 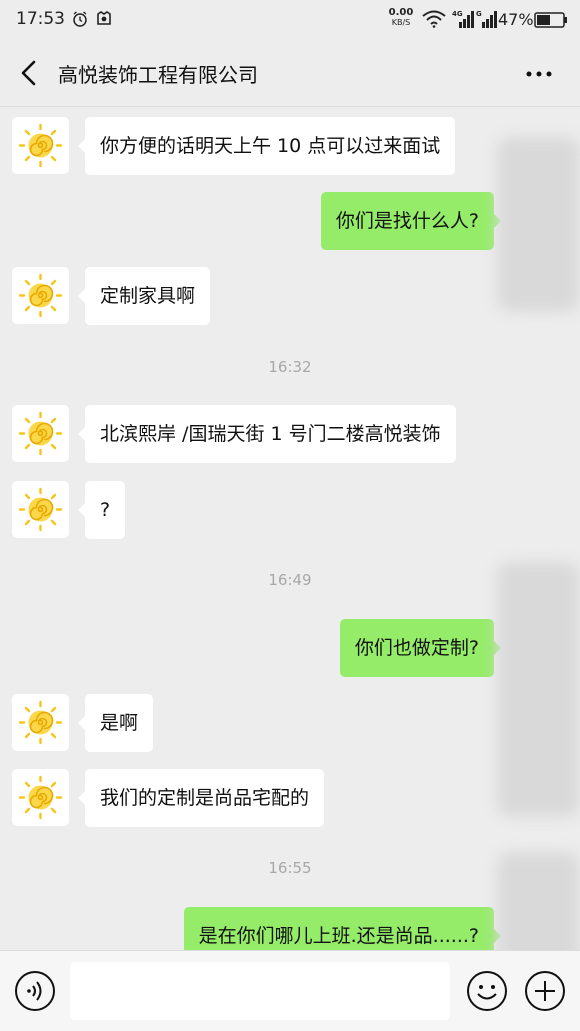 I want to click on chat-header: 高悦装饰工程有限公司, so click(x=290, y=73).